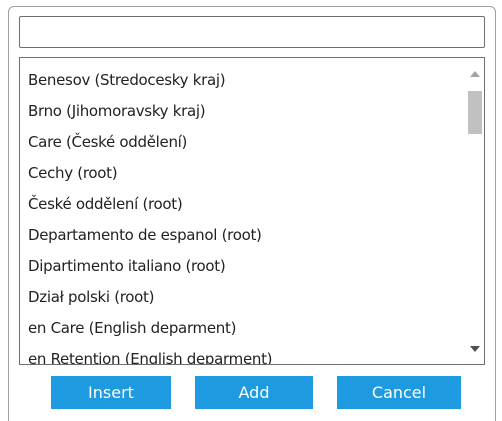 This screenshot has width=502, height=421. Describe the element at coordinates (243, 173) in the screenshot. I see `list-item: Cechy (root)` at that location.